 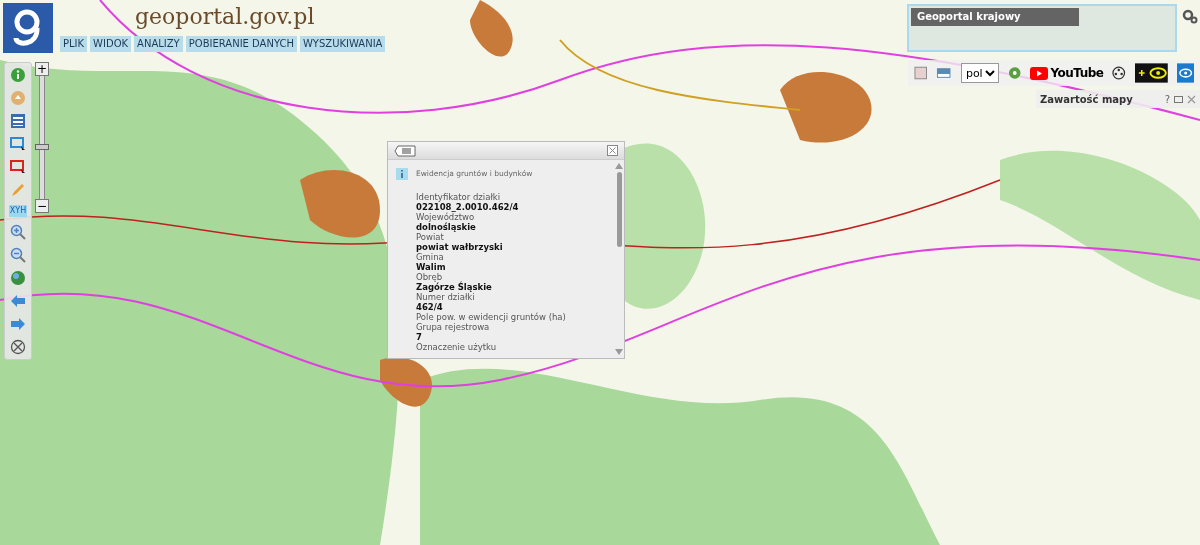 What do you see at coordinates (1042, 28) in the screenshot?
I see `overview-map: Geoportal krajowy` at bounding box center [1042, 28].